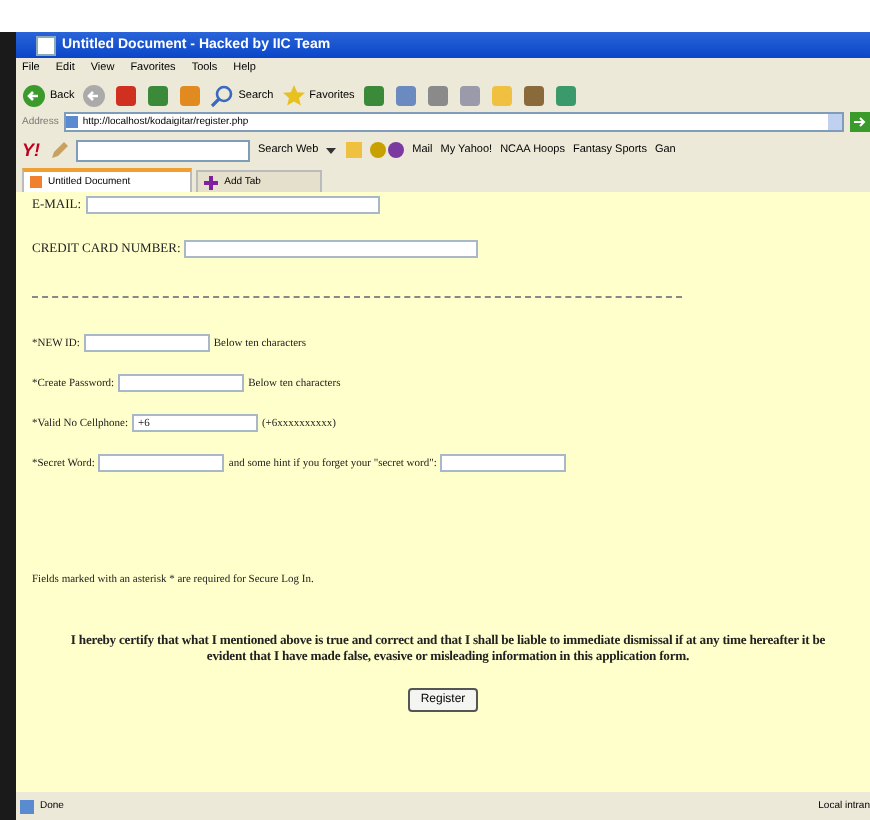 Image resolution: width=870 pixels, height=820 pixels. What do you see at coordinates (293, 95) in the screenshot?
I see `star-icon` at bounding box center [293, 95].